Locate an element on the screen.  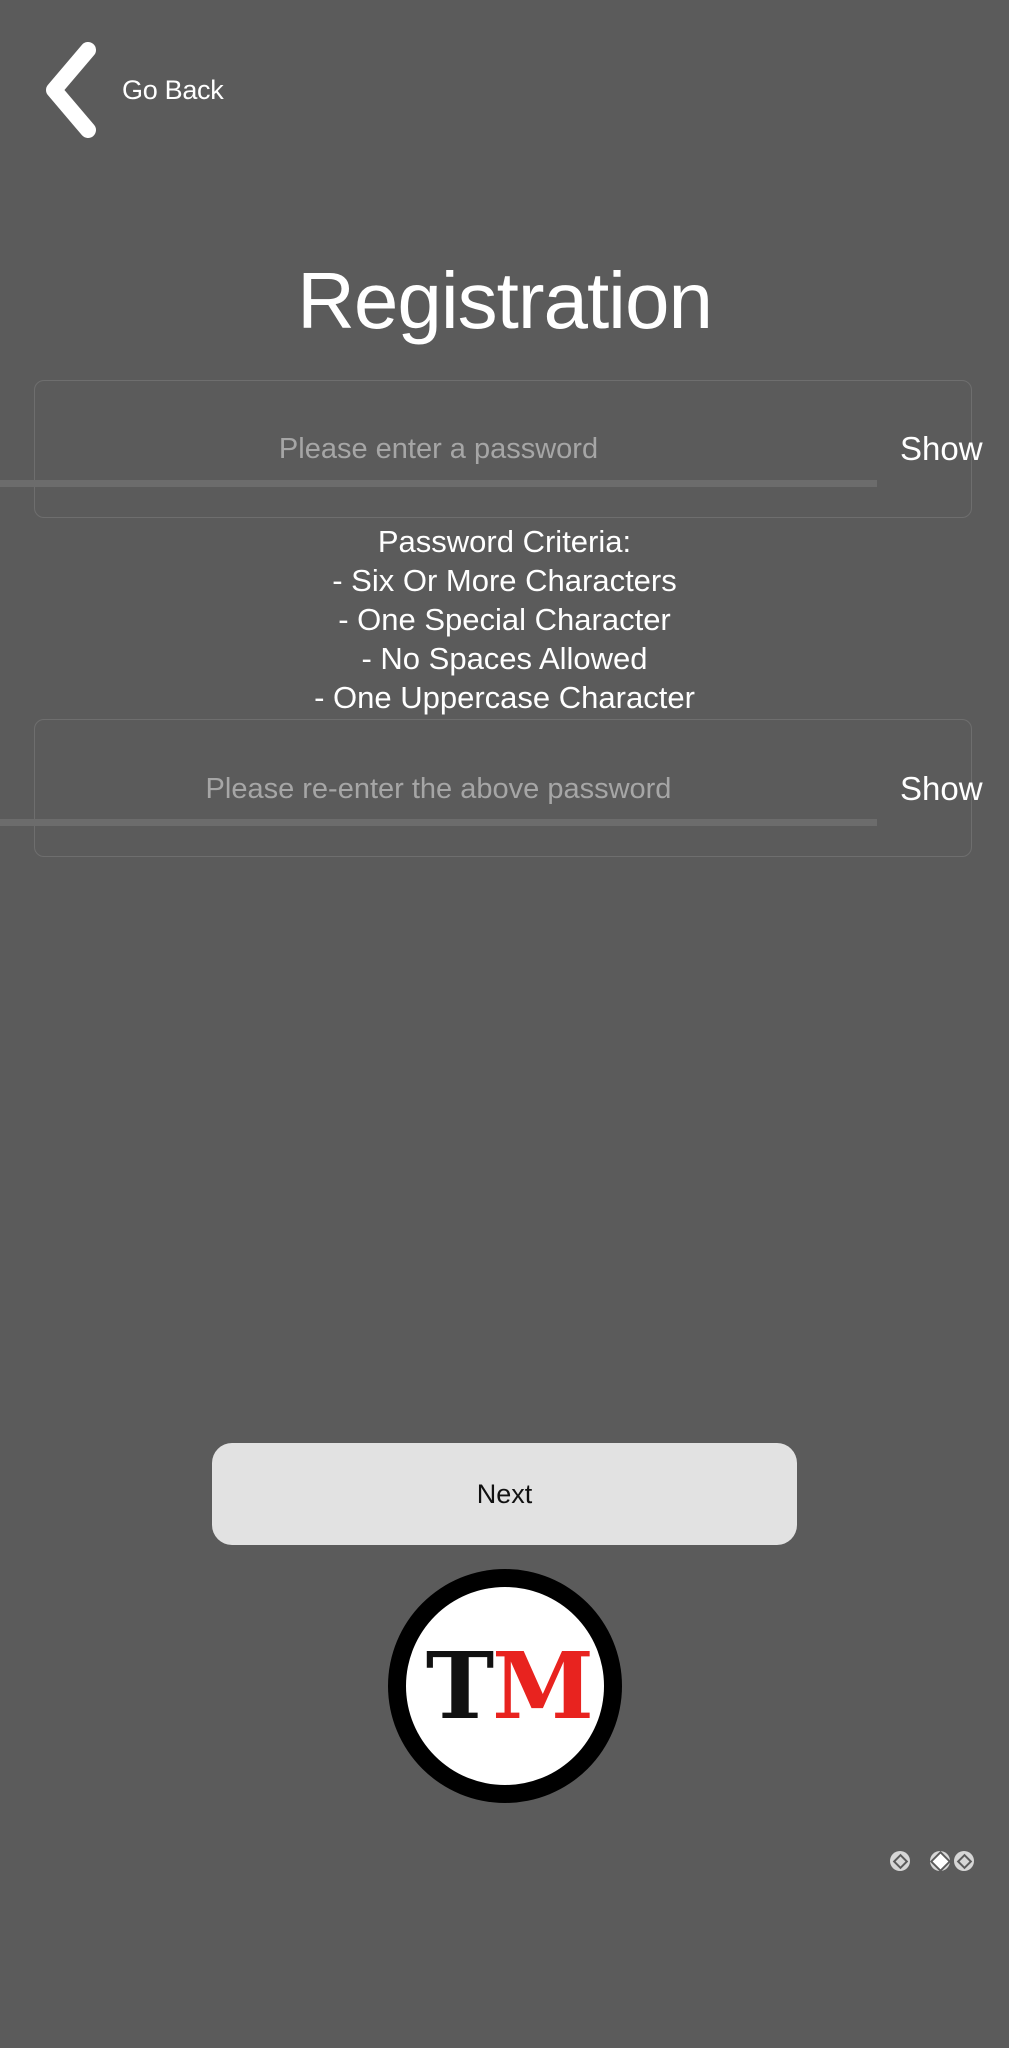
go-back-button: Go Back is located at coordinates (132, 90).